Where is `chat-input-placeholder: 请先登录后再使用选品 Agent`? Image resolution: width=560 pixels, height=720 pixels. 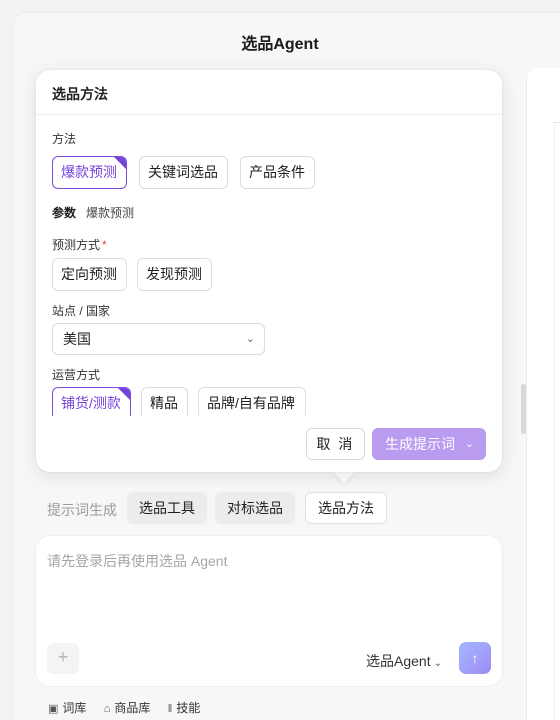
chat-input-placeholder: 请先登录后再使用选品 Agent is located at coordinates (137, 561).